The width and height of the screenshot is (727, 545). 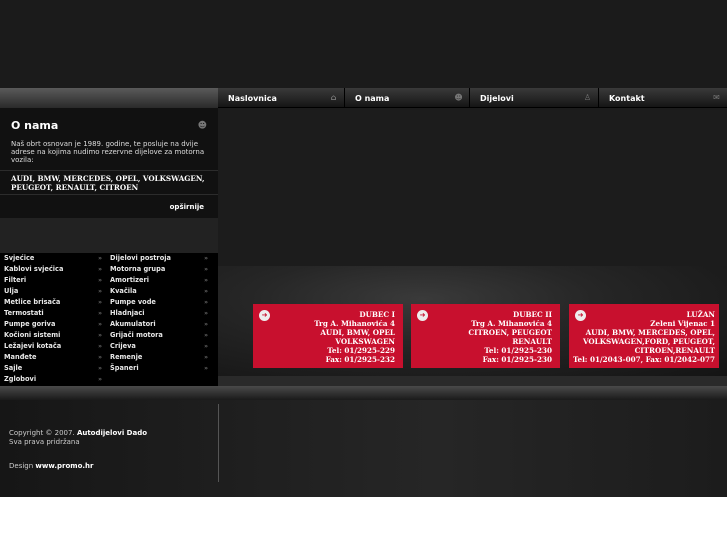 I want to click on category-label: Filteri, so click(x=15, y=280).